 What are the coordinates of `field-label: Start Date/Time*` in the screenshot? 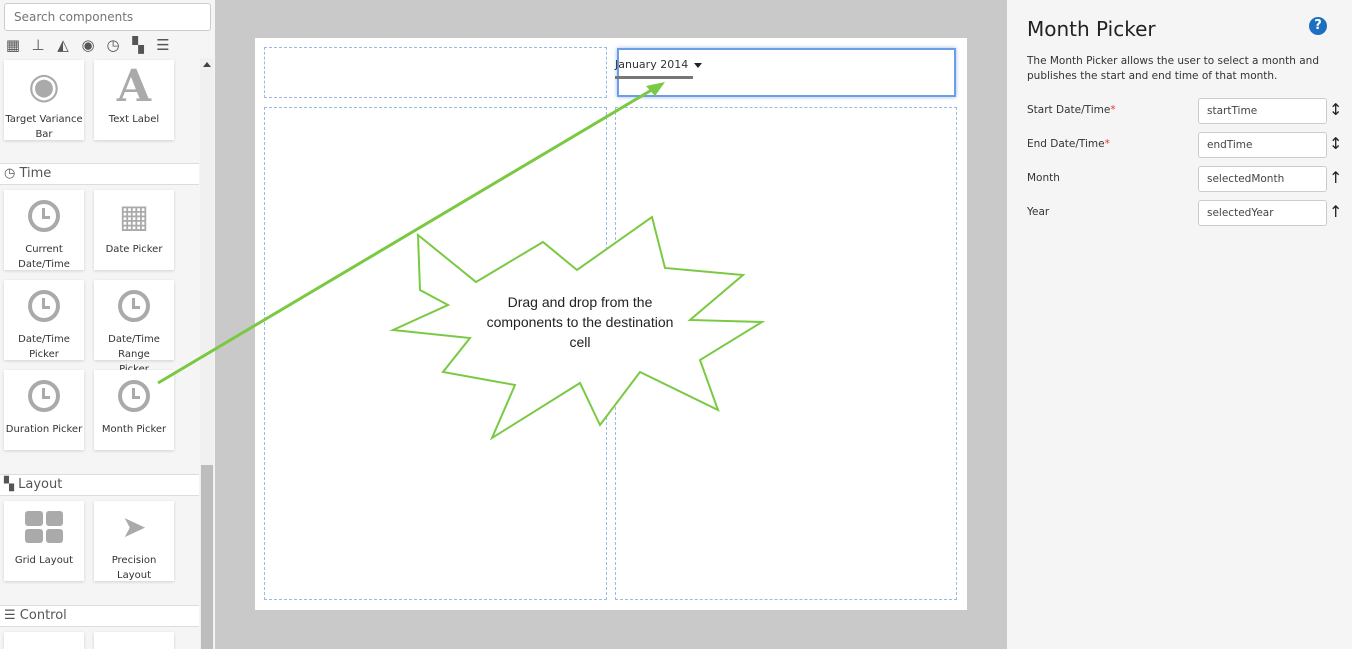 It's located at (1071, 110).